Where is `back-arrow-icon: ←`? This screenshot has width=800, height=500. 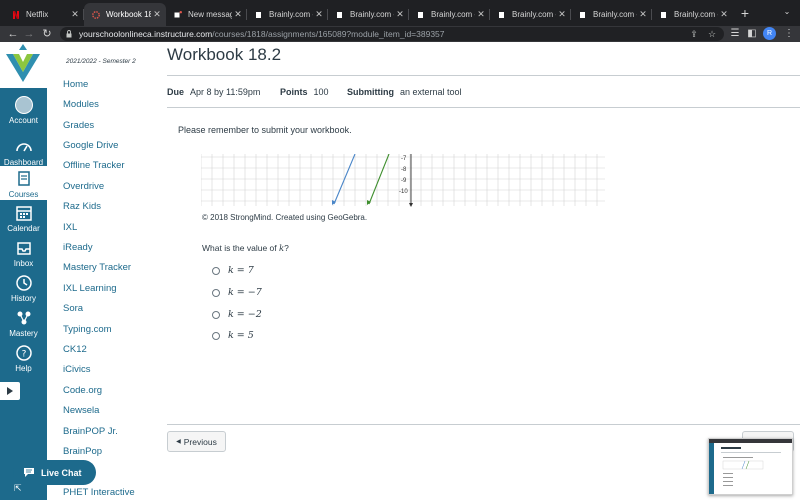
back-arrow-icon: ← is located at coordinates (13, 34).